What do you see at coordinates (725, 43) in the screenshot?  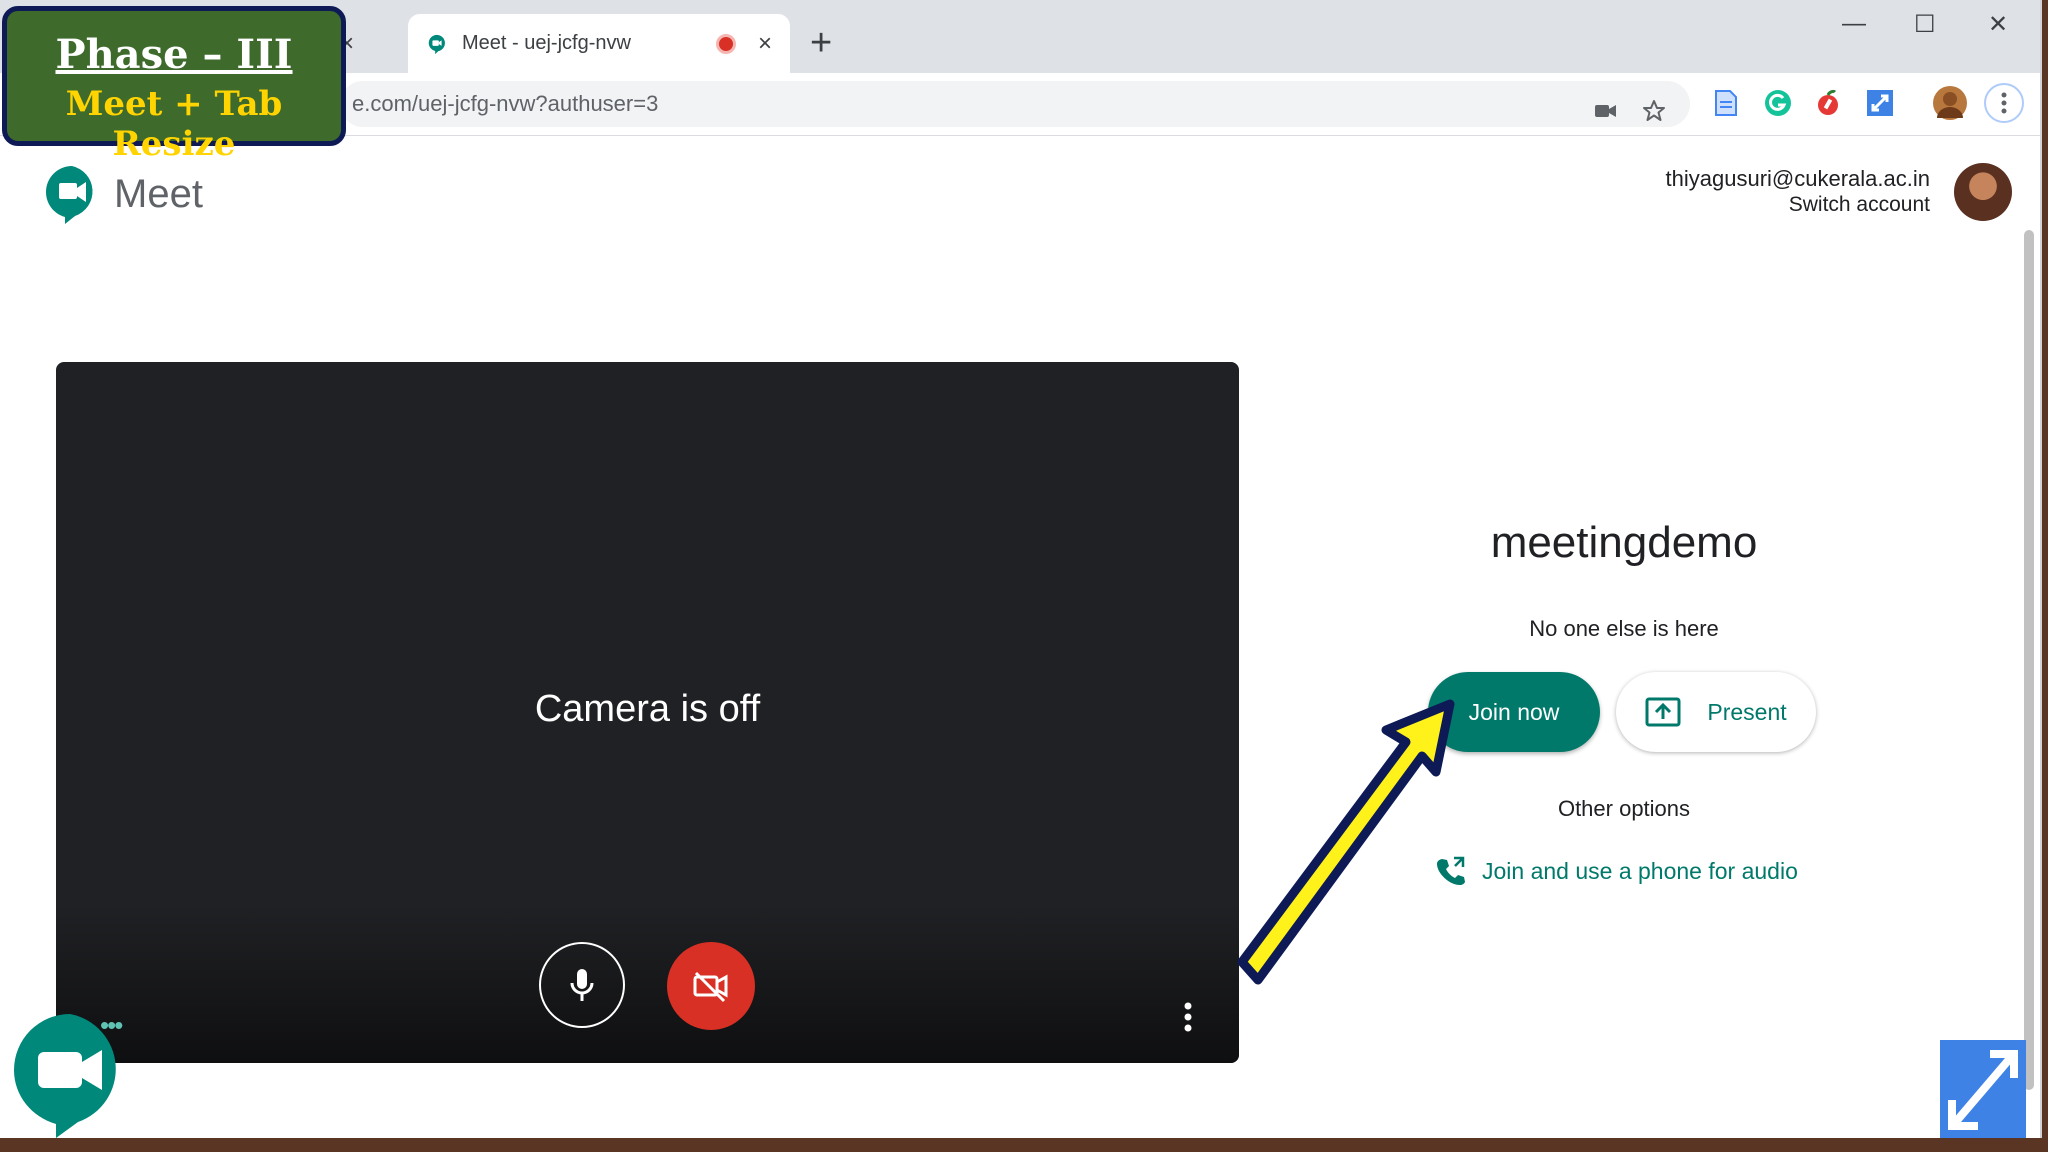 I see `recording-icon` at bounding box center [725, 43].